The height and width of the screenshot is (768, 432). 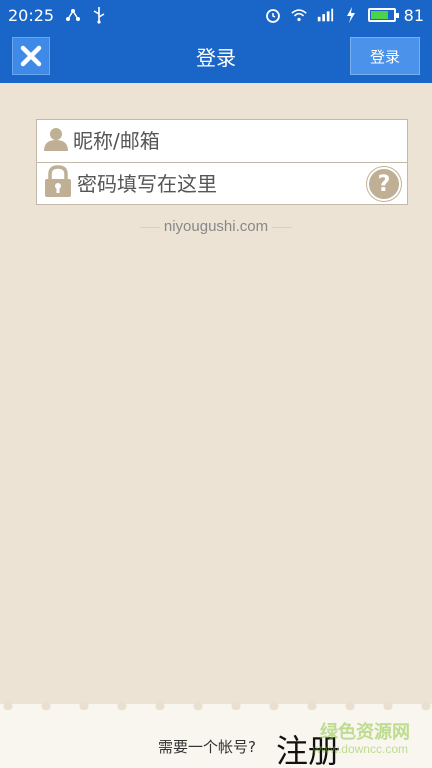 What do you see at coordinates (365, 732) in the screenshot?
I see `watermark: 绿色资源网` at bounding box center [365, 732].